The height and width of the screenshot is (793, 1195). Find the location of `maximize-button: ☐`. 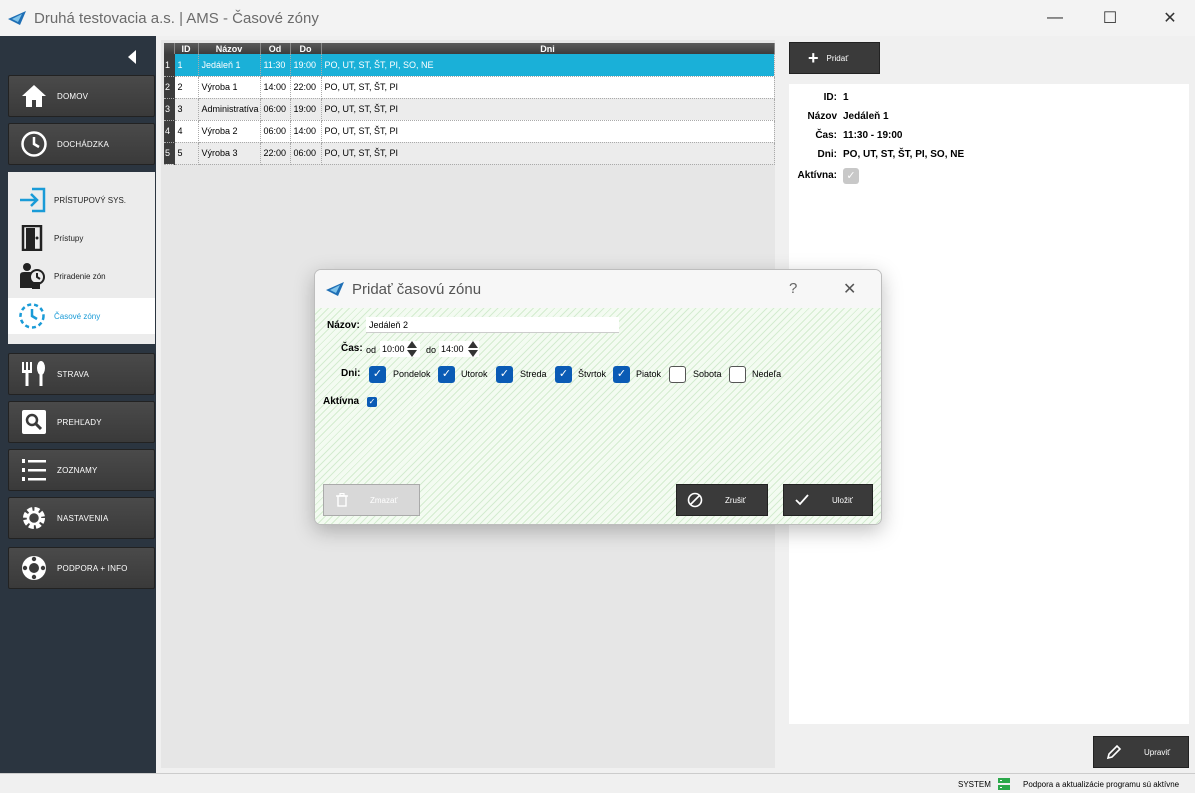

maximize-button: ☐ is located at coordinates (1110, 18).